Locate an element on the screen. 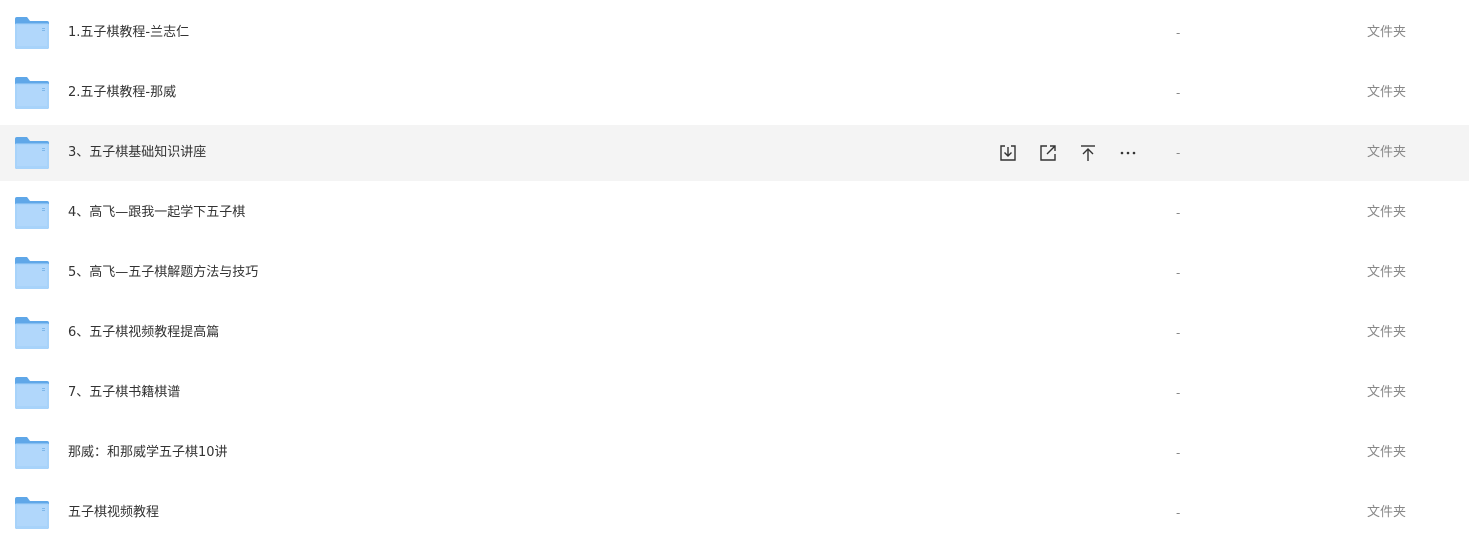  share-button is located at coordinates (1048, 153).